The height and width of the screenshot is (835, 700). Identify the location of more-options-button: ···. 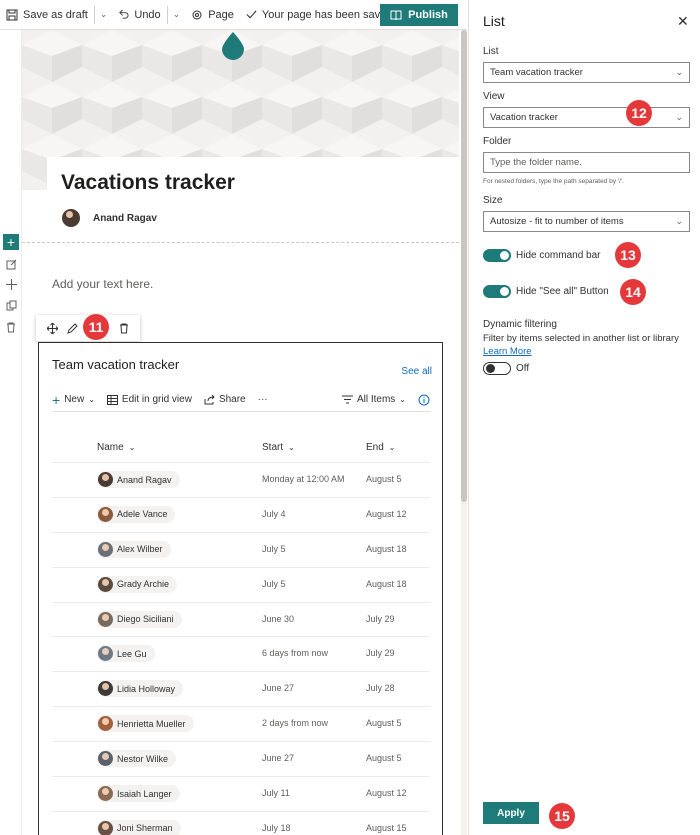
(263, 399).